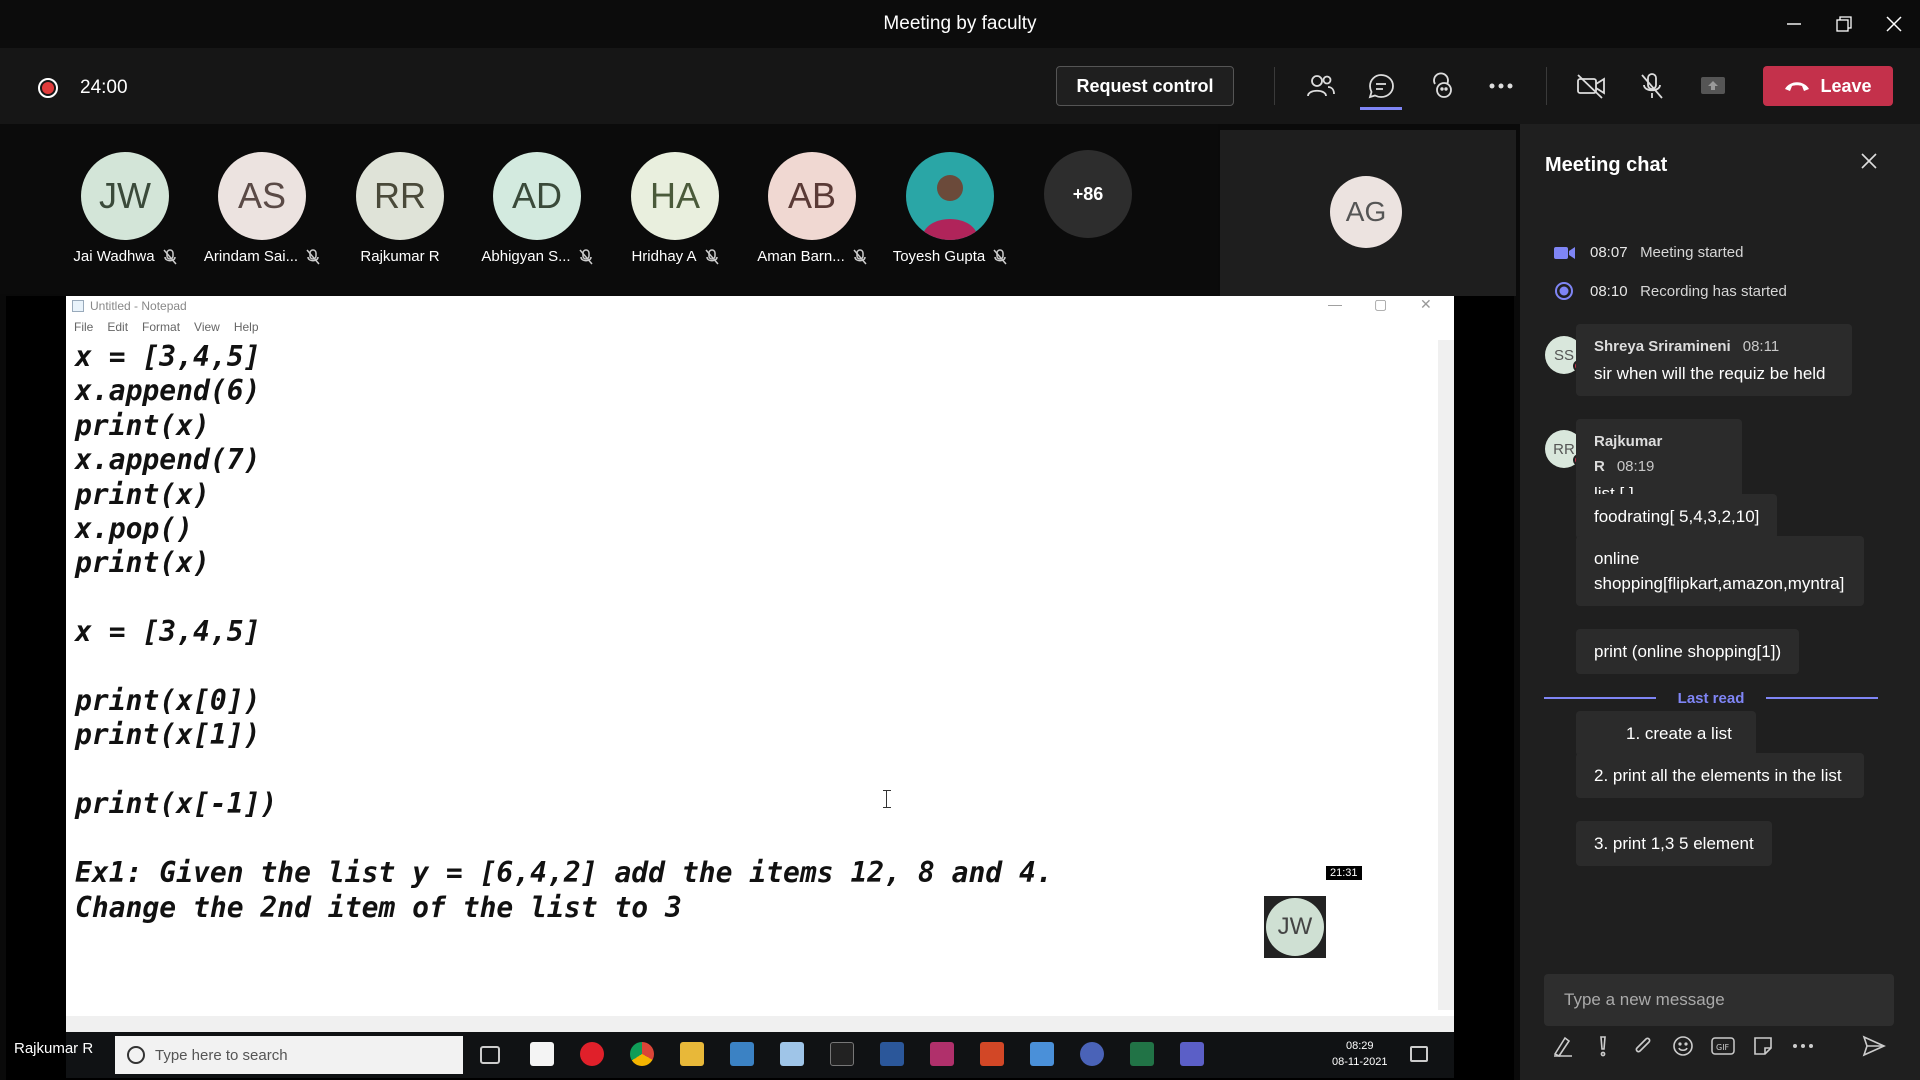 This screenshot has height=1080, width=1920. Describe the element at coordinates (400, 196) in the screenshot. I see `avatar: RR` at that location.